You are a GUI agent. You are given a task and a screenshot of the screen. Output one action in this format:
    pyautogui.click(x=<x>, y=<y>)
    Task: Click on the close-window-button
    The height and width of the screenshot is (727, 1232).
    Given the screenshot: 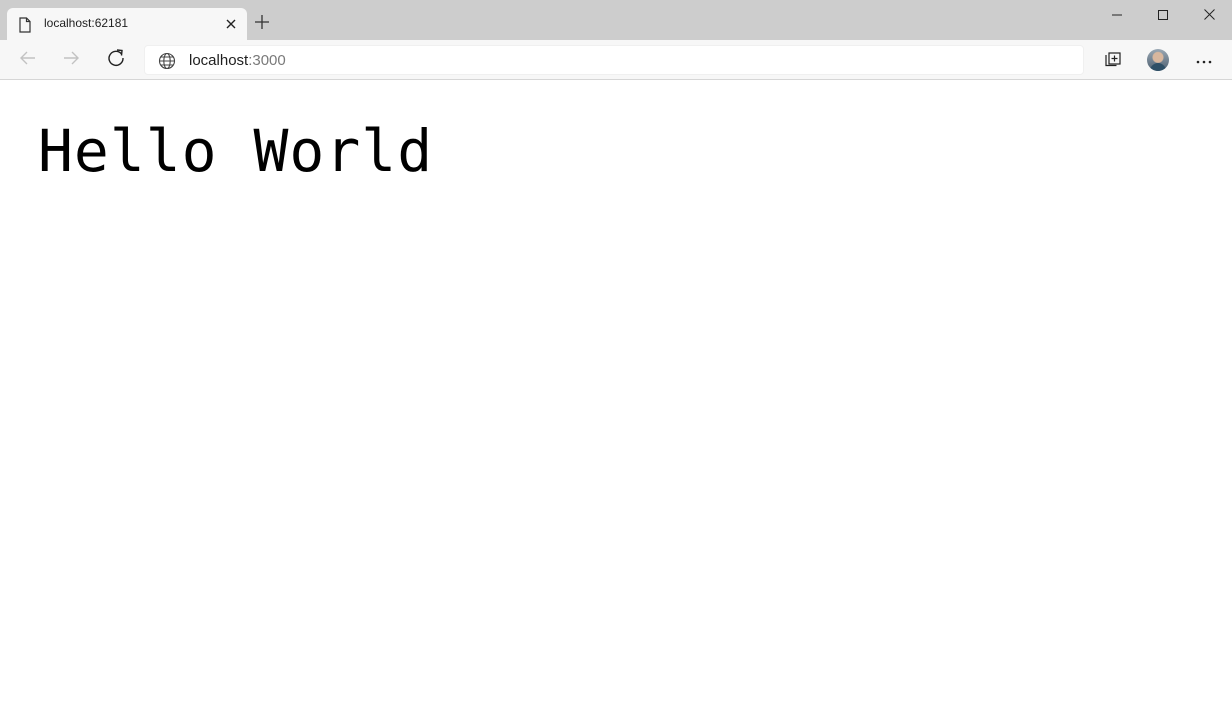 What is the action you would take?
    pyautogui.click(x=1209, y=16)
    